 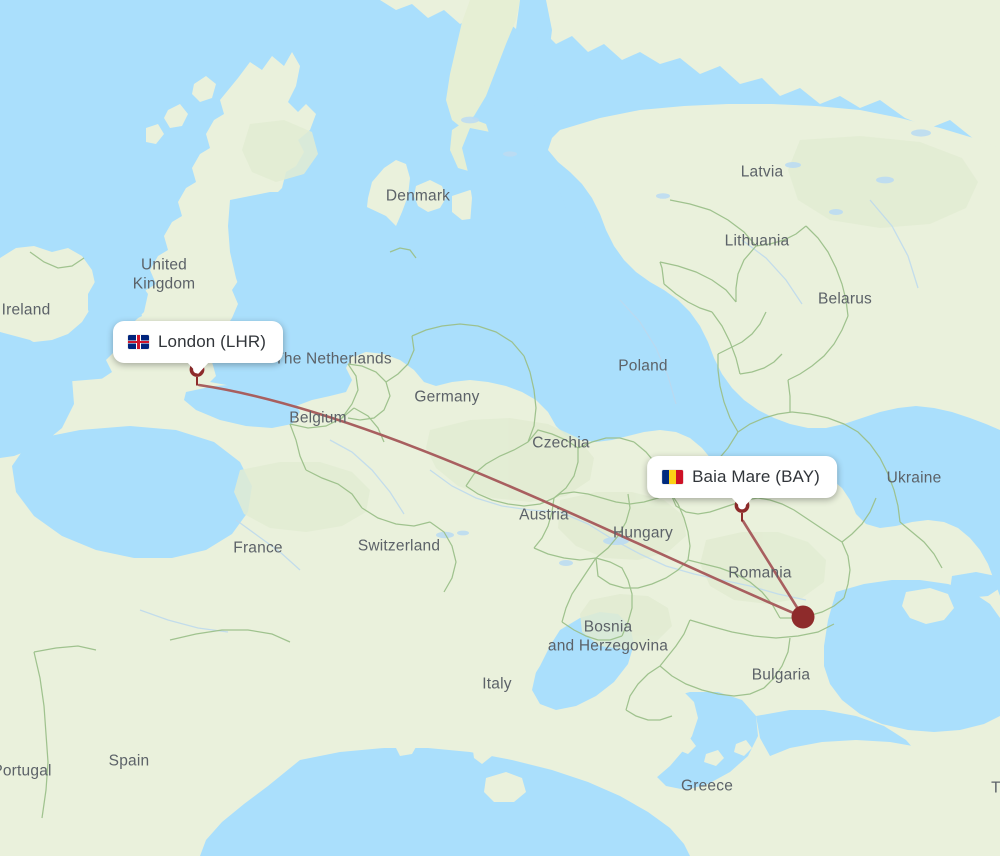 What do you see at coordinates (756, 476) in the screenshot?
I see `popup-baia-mare-label: Baia Mare (BAY)` at bounding box center [756, 476].